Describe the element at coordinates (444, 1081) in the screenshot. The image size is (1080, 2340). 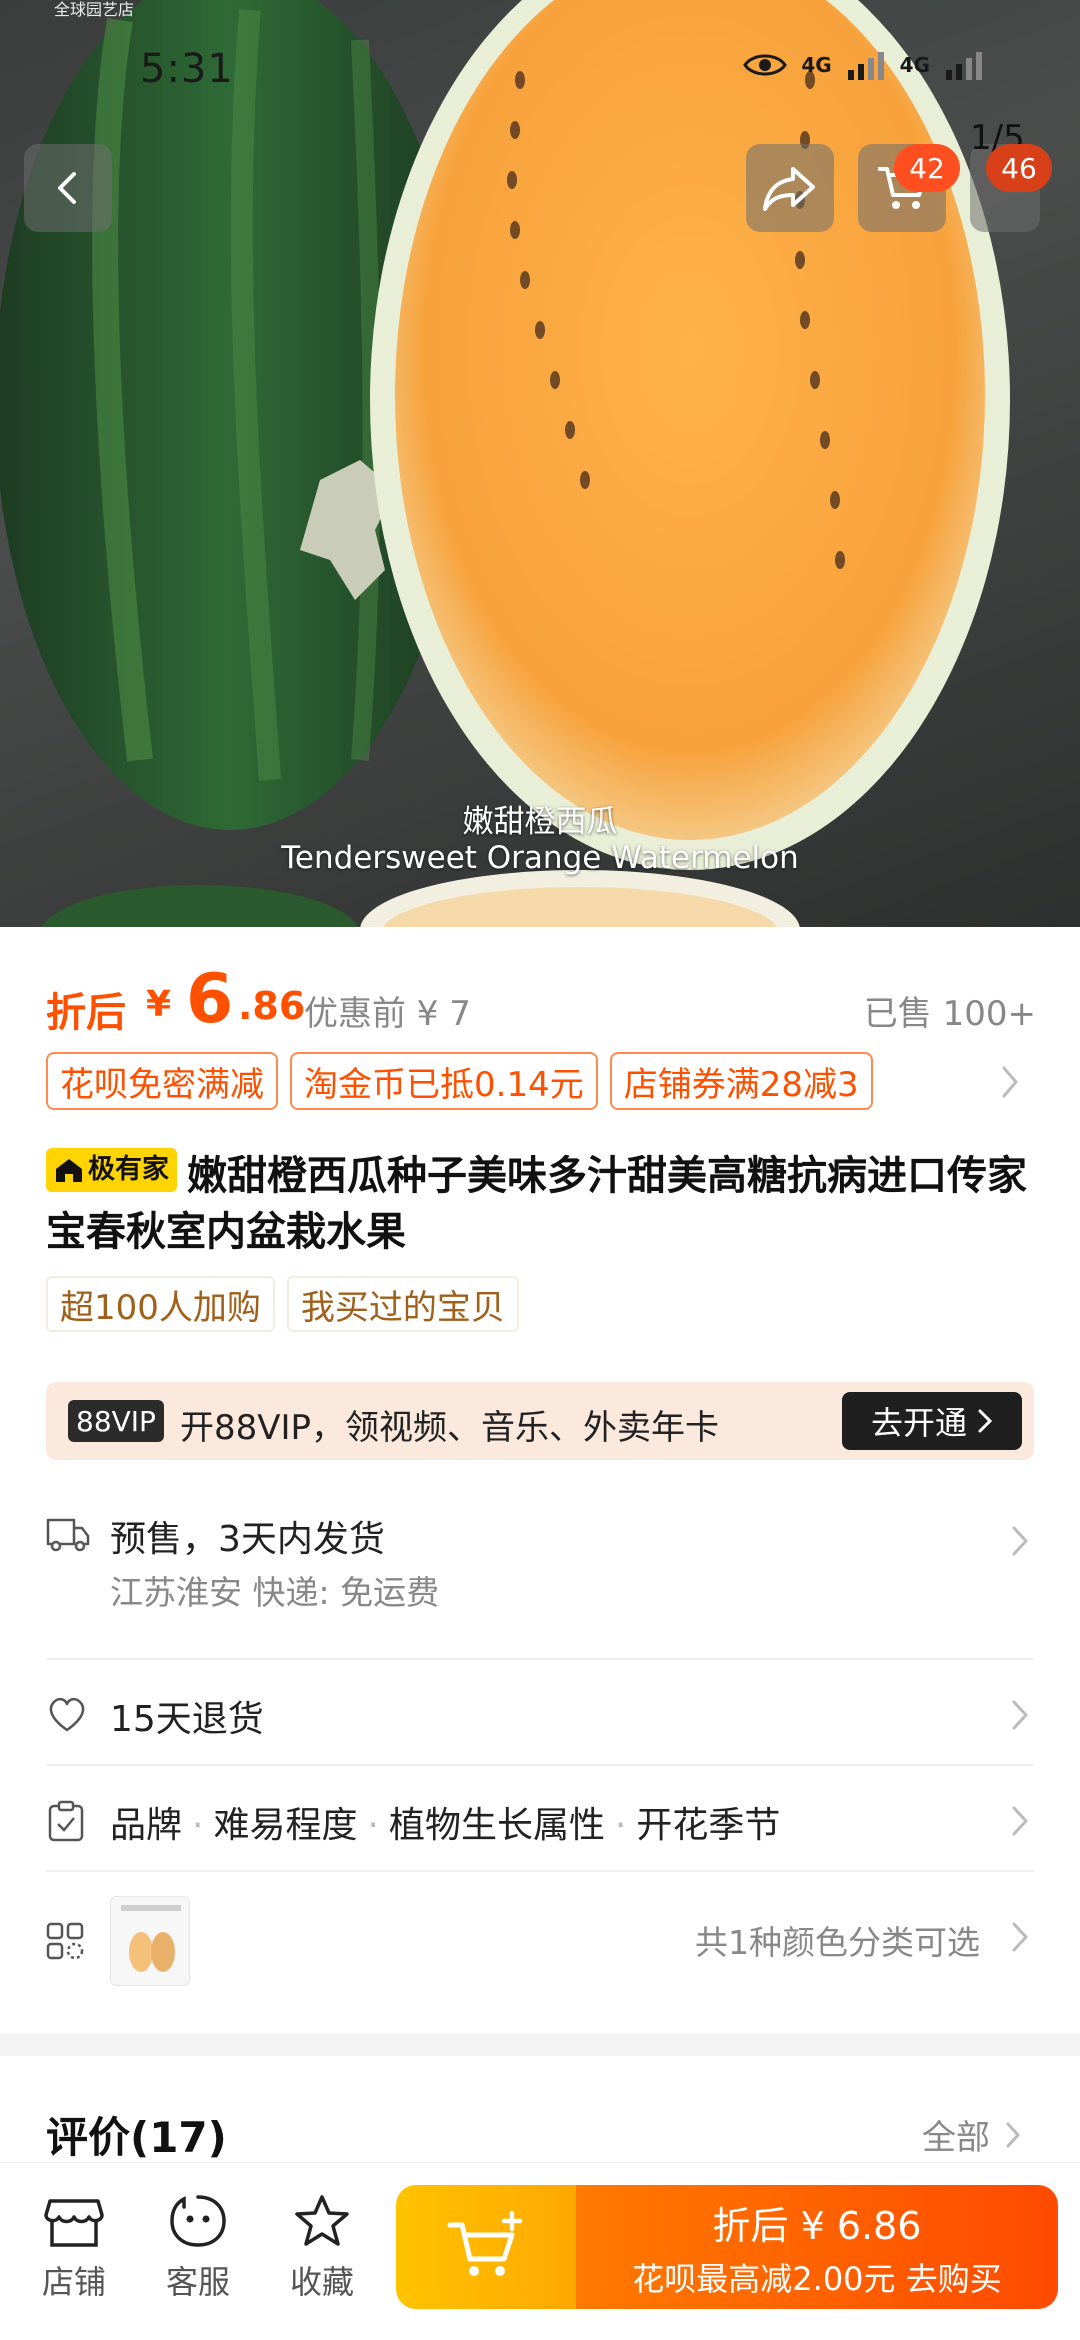
I see `coupon-item: 淘金币已抵0.14元` at that location.